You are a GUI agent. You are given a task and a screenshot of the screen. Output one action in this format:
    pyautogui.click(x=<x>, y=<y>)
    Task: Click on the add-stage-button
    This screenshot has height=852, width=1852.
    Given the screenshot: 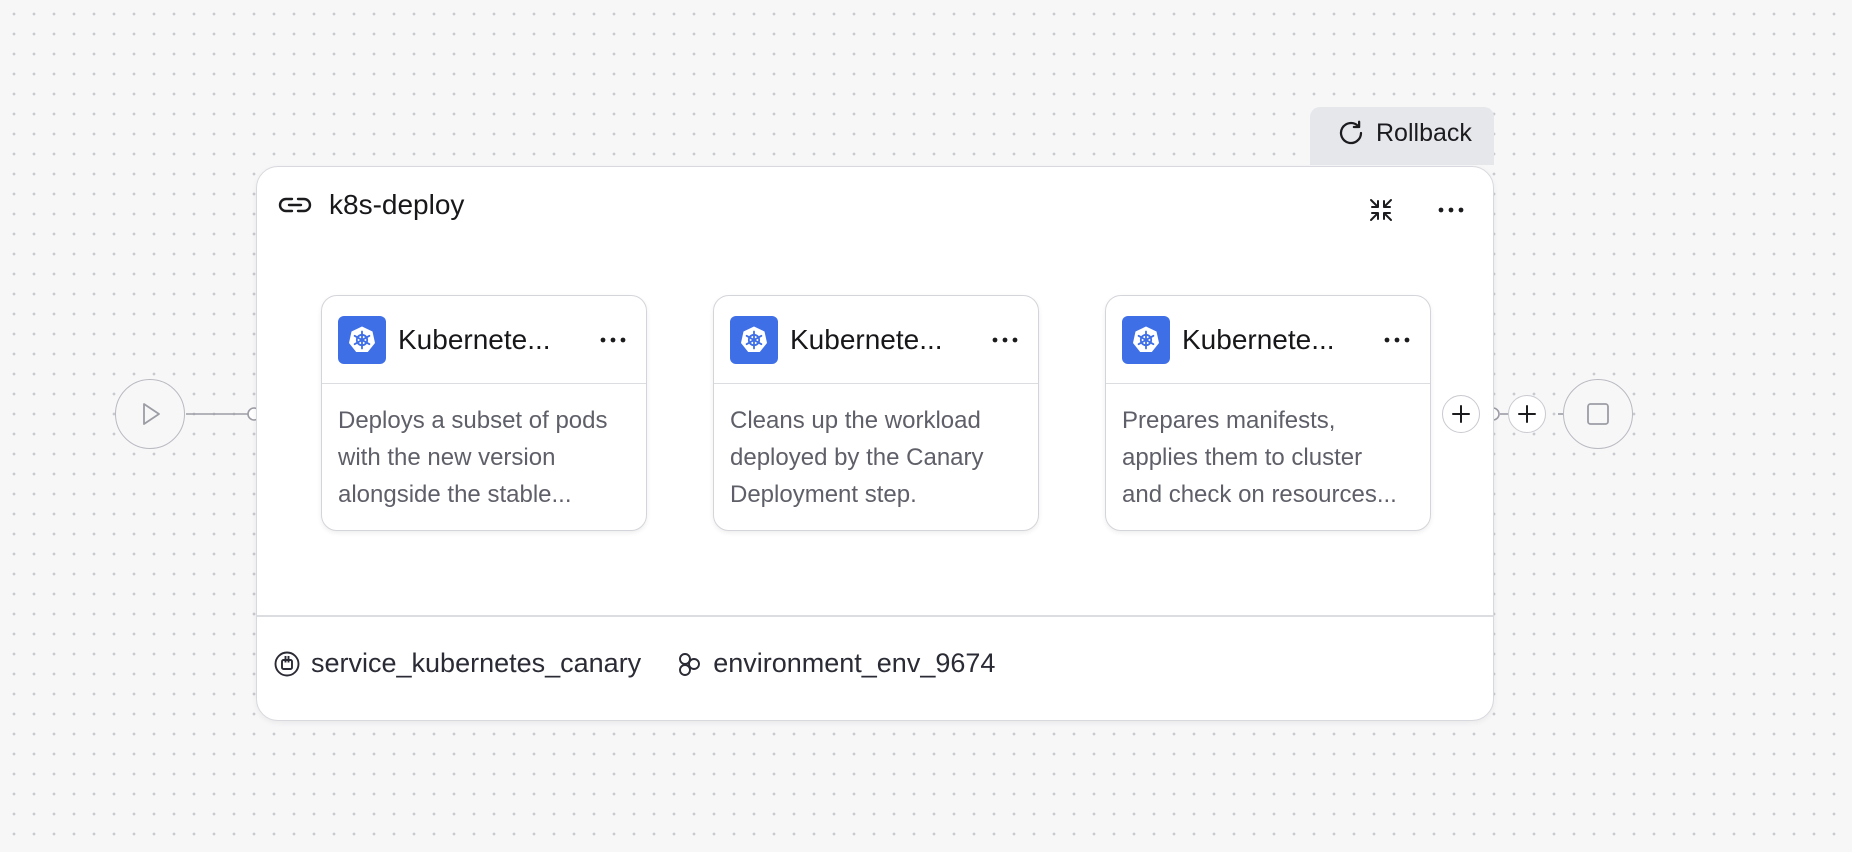 What is the action you would take?
    pyautogui.click(x=1527, y=414)
    